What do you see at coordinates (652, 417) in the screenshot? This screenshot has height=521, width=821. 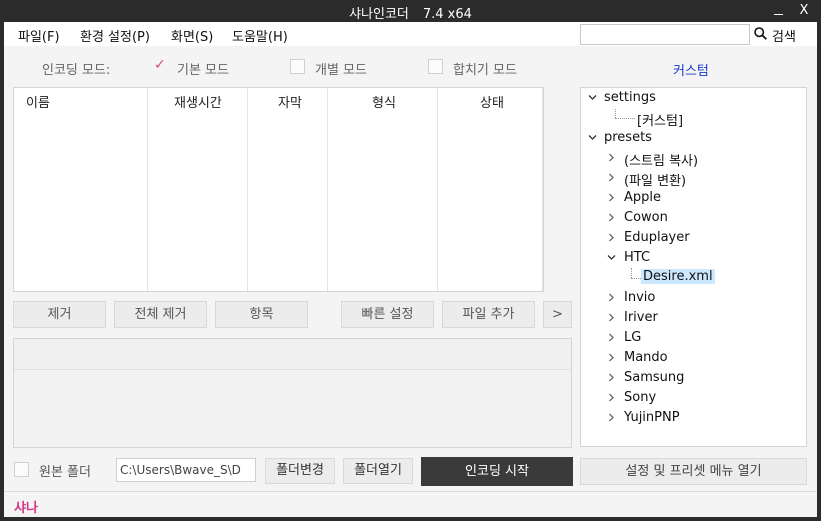 I see `tree-node-yujinpnp: YujinPNP` at bounding box center [652, 417].